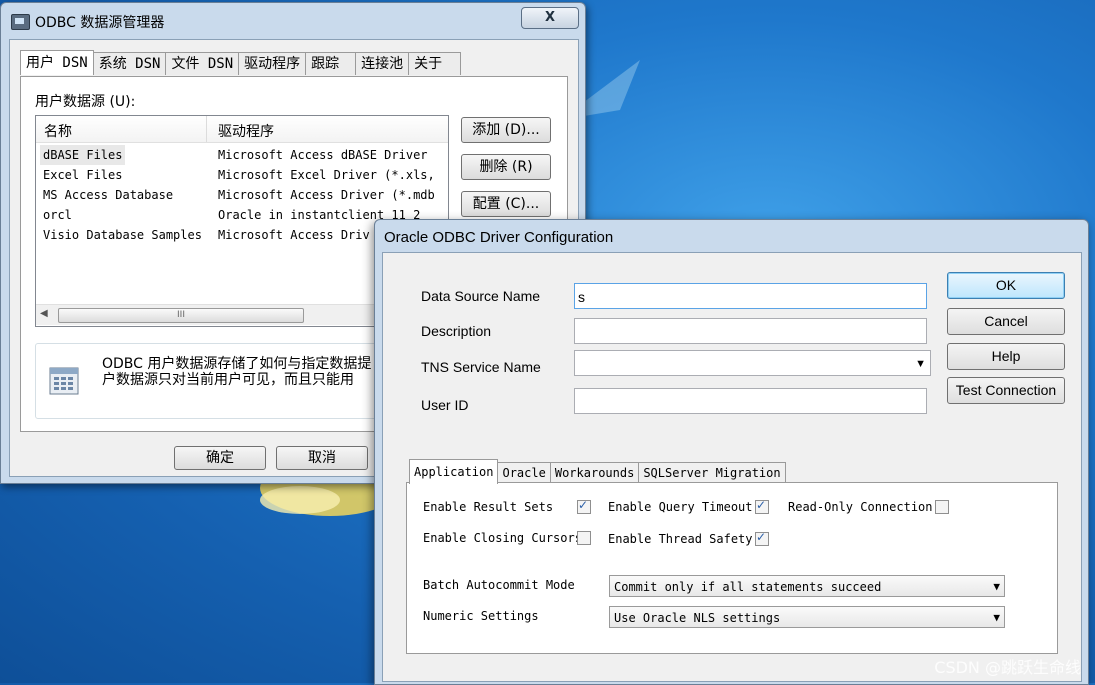 Image resolution: width=1095 pixels, height=685 pixels. I want to click on user-id-input, so click(750, 401).